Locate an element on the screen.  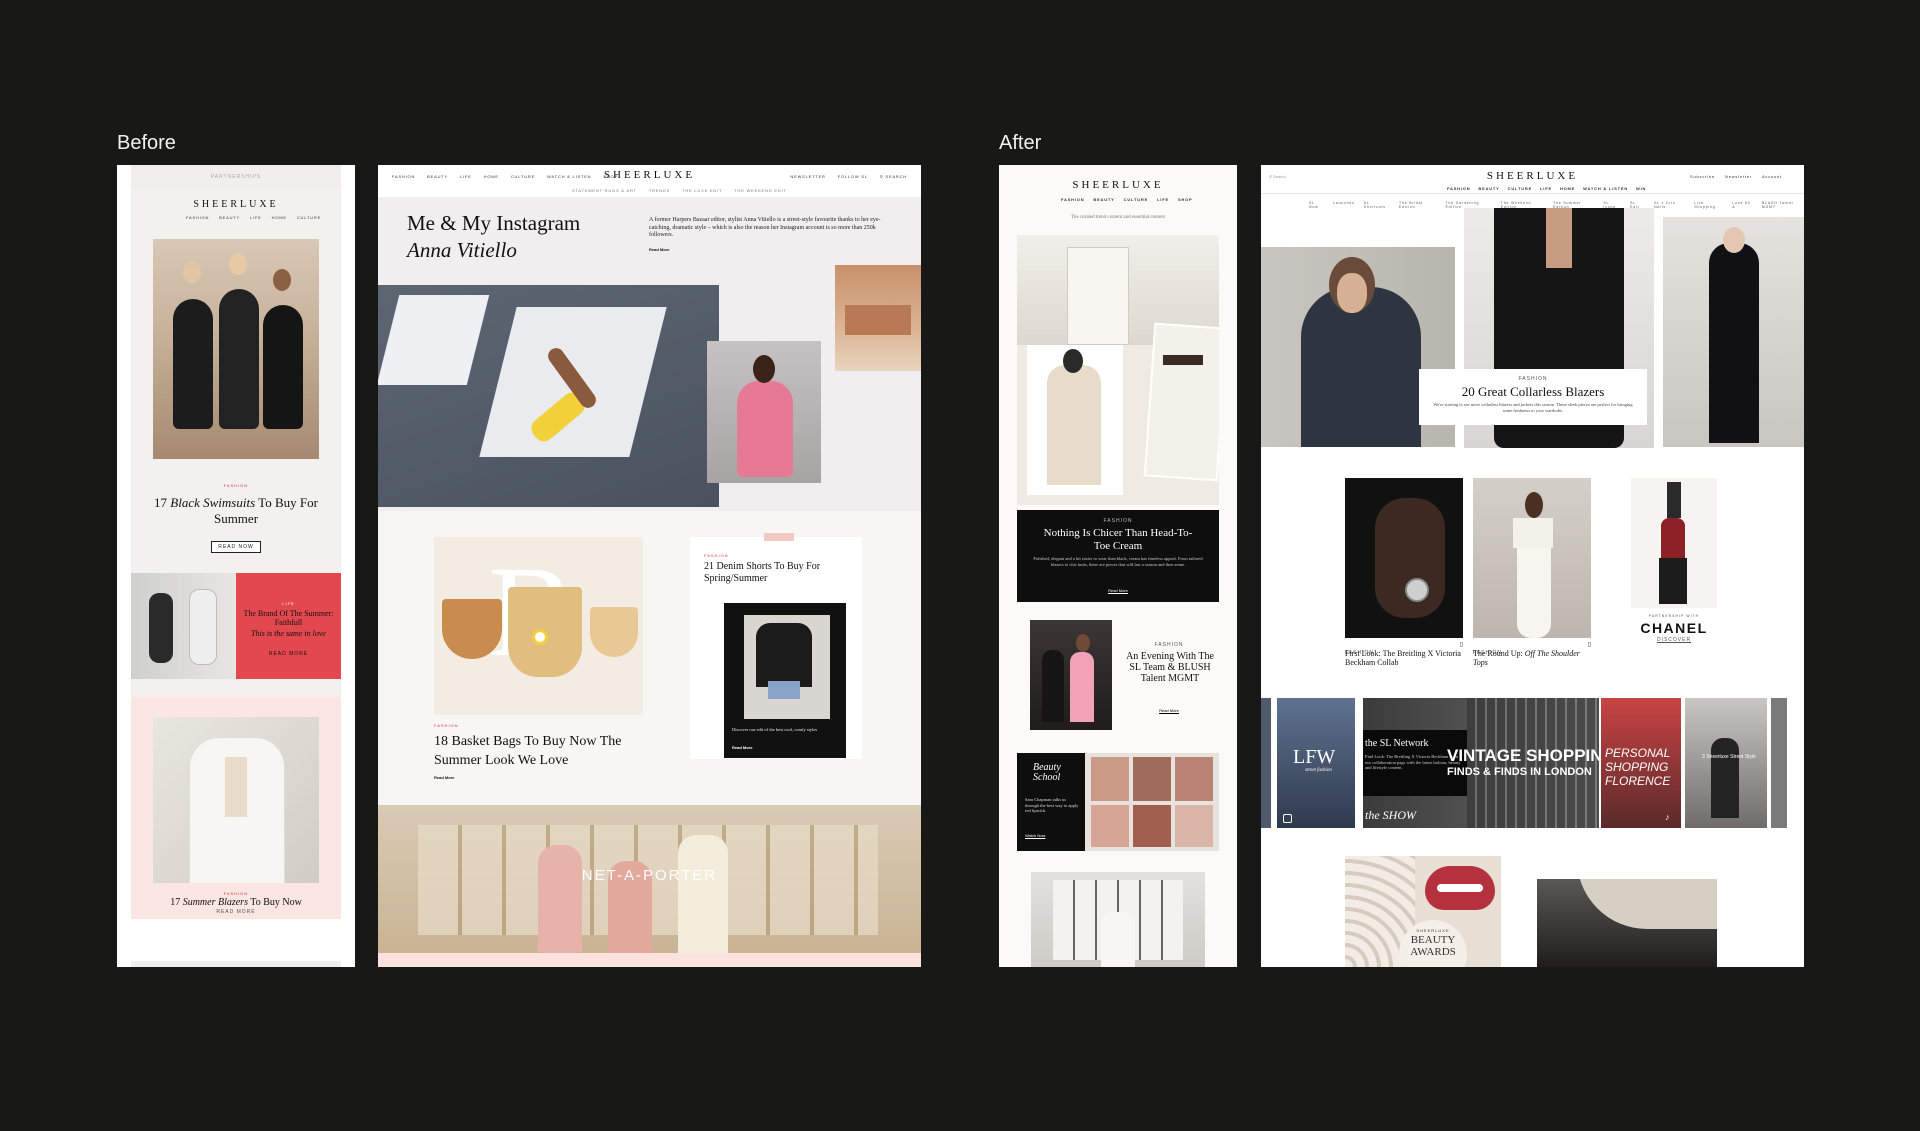
chanel-lipstick-image is located at coordinates (1674, 543).